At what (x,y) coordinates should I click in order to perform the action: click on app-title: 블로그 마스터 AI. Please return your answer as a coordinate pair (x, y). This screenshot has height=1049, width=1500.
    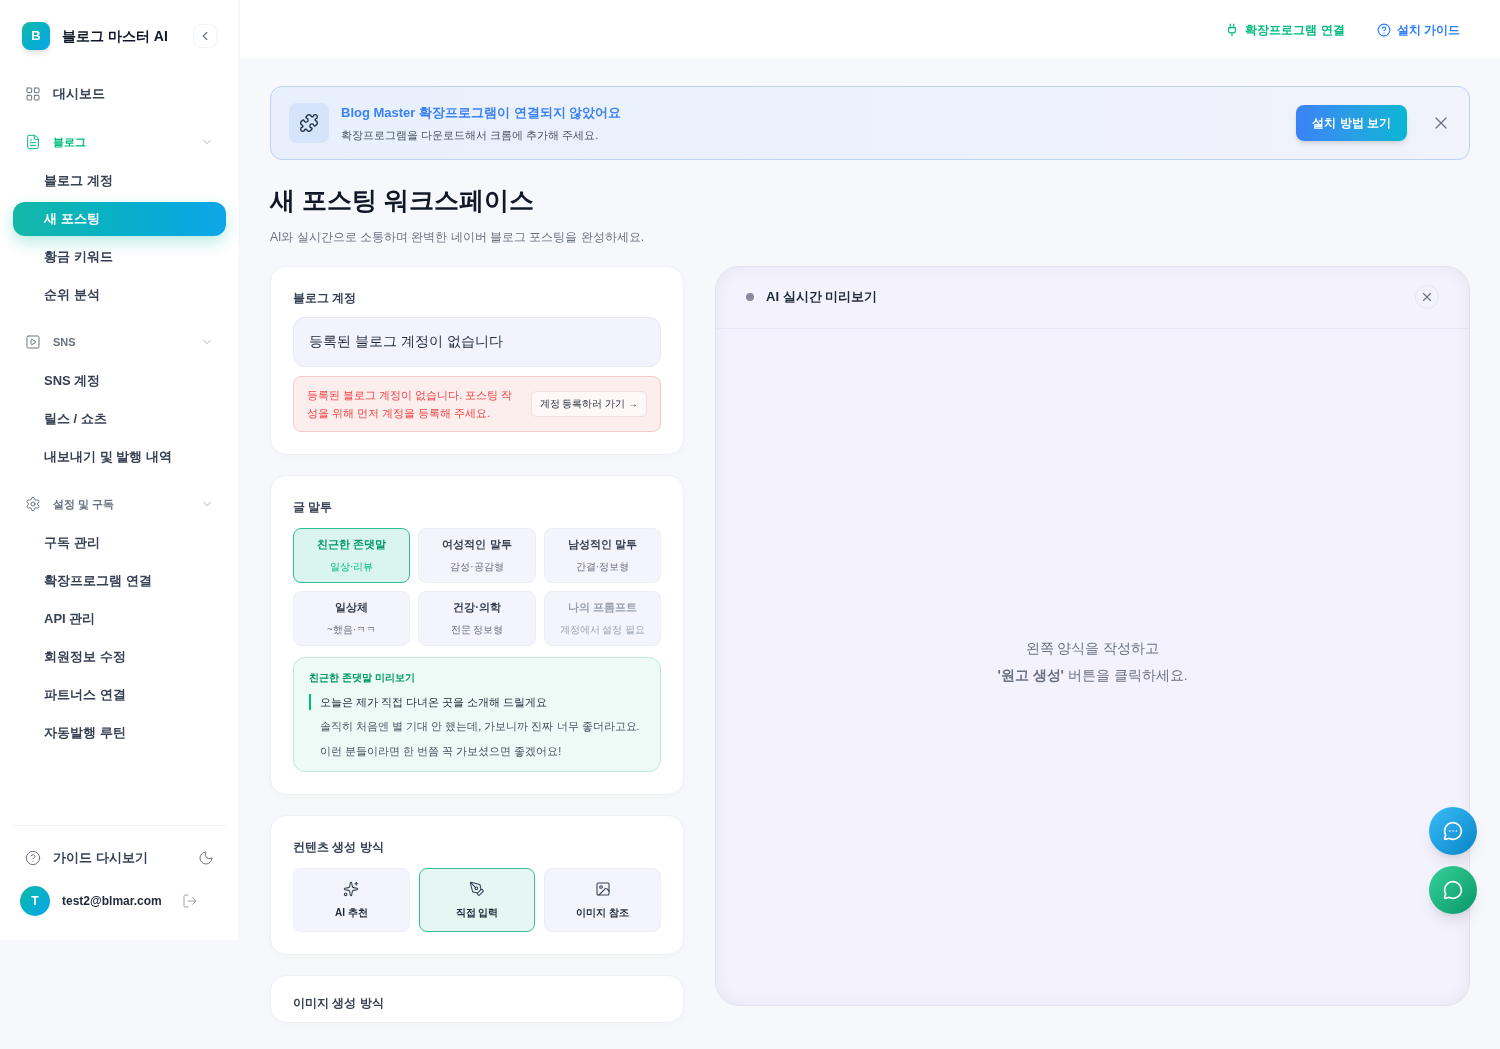
    Looking at the image, I should click on (115, 36).